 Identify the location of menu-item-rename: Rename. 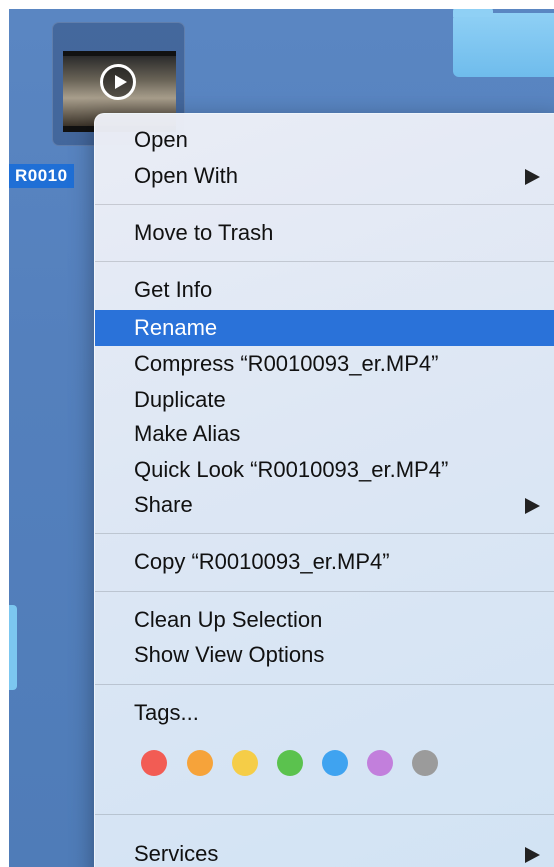
(324, 328).